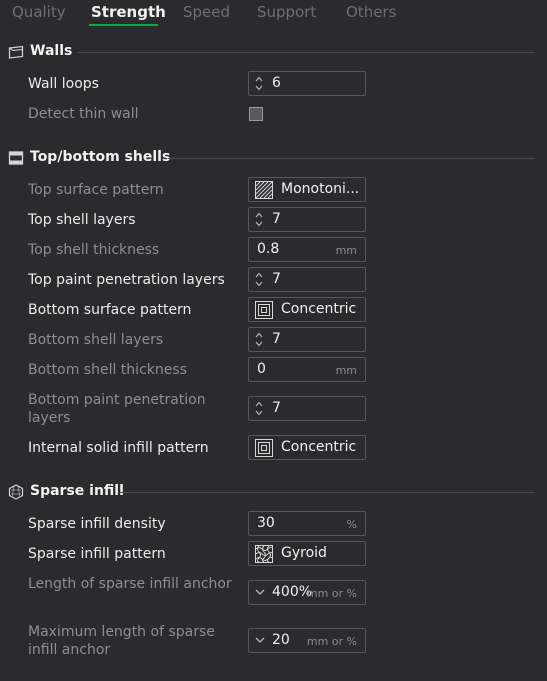 Image resolution: width=547 pixels, height=681 pixels. Describe the element at coordinates (39, 12) in the screenshot. I see `tab-quality: Quality` at that location.